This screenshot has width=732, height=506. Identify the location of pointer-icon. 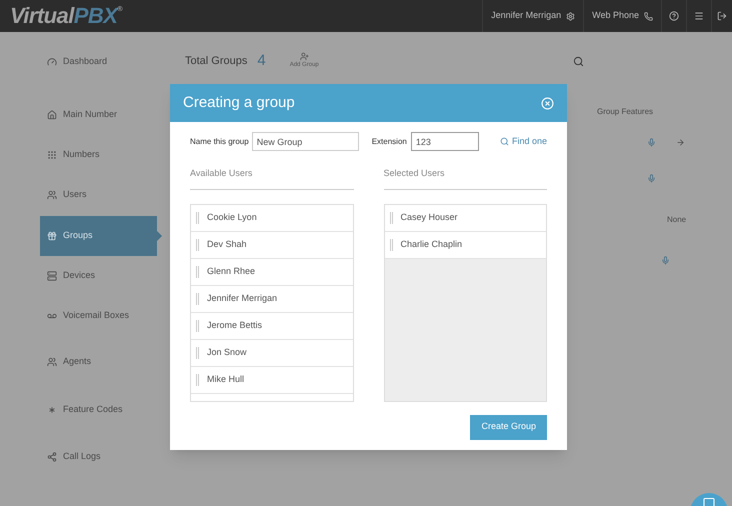
(159, 236).